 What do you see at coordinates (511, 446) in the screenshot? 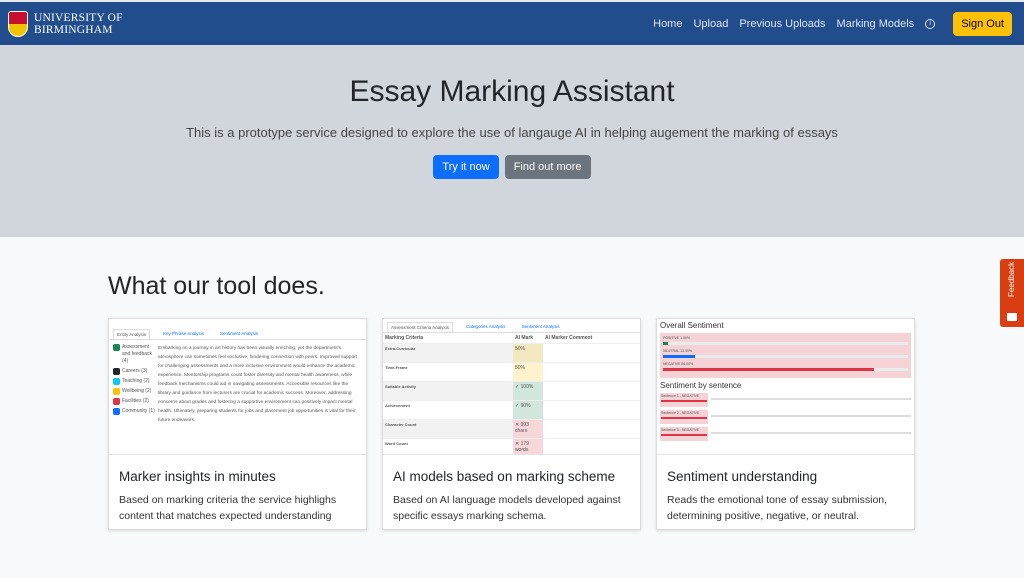
I see `table-row: Word Count ✕ 179 words` at bounding box center [511, 446].